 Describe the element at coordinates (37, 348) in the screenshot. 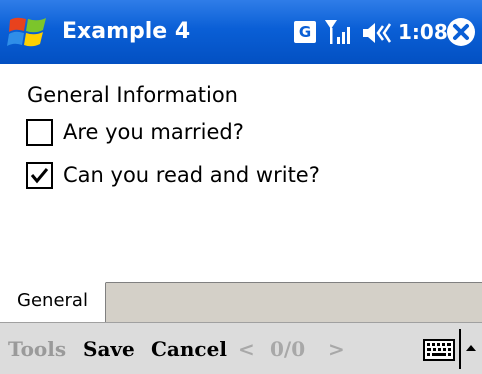

I see `tools-menu: Tools` at that location.